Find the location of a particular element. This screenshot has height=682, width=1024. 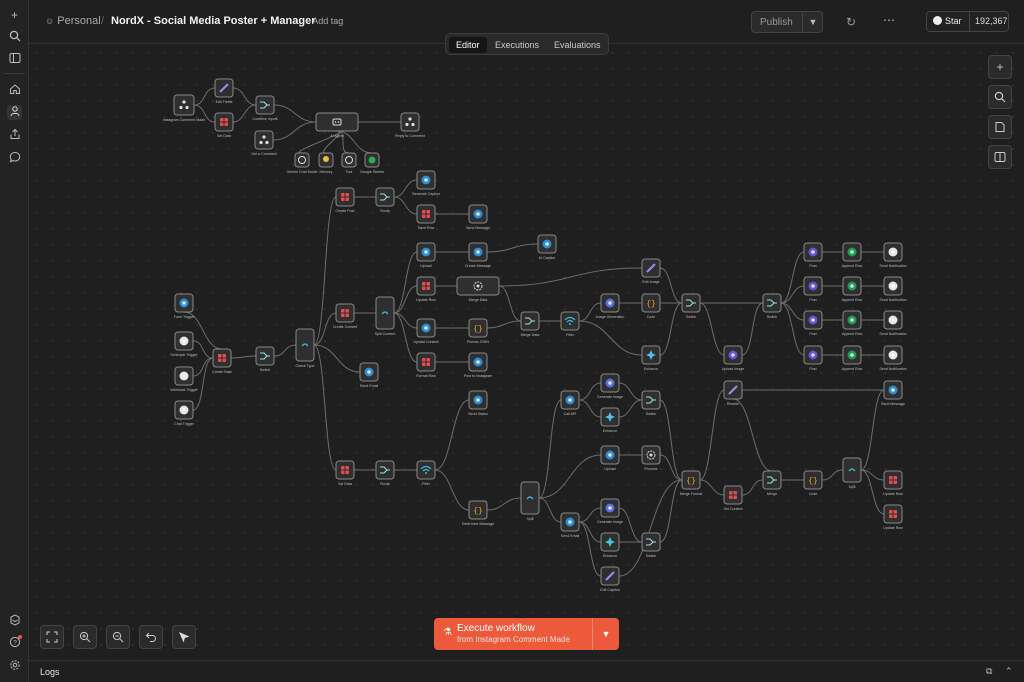

node-edit-fields: Edit Fields is located at coordinates (224, 91).